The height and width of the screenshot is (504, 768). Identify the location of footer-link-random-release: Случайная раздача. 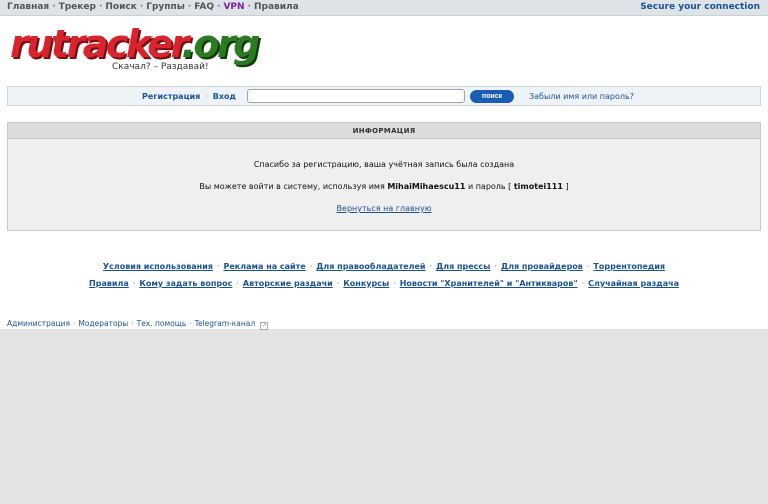
(633, 283).